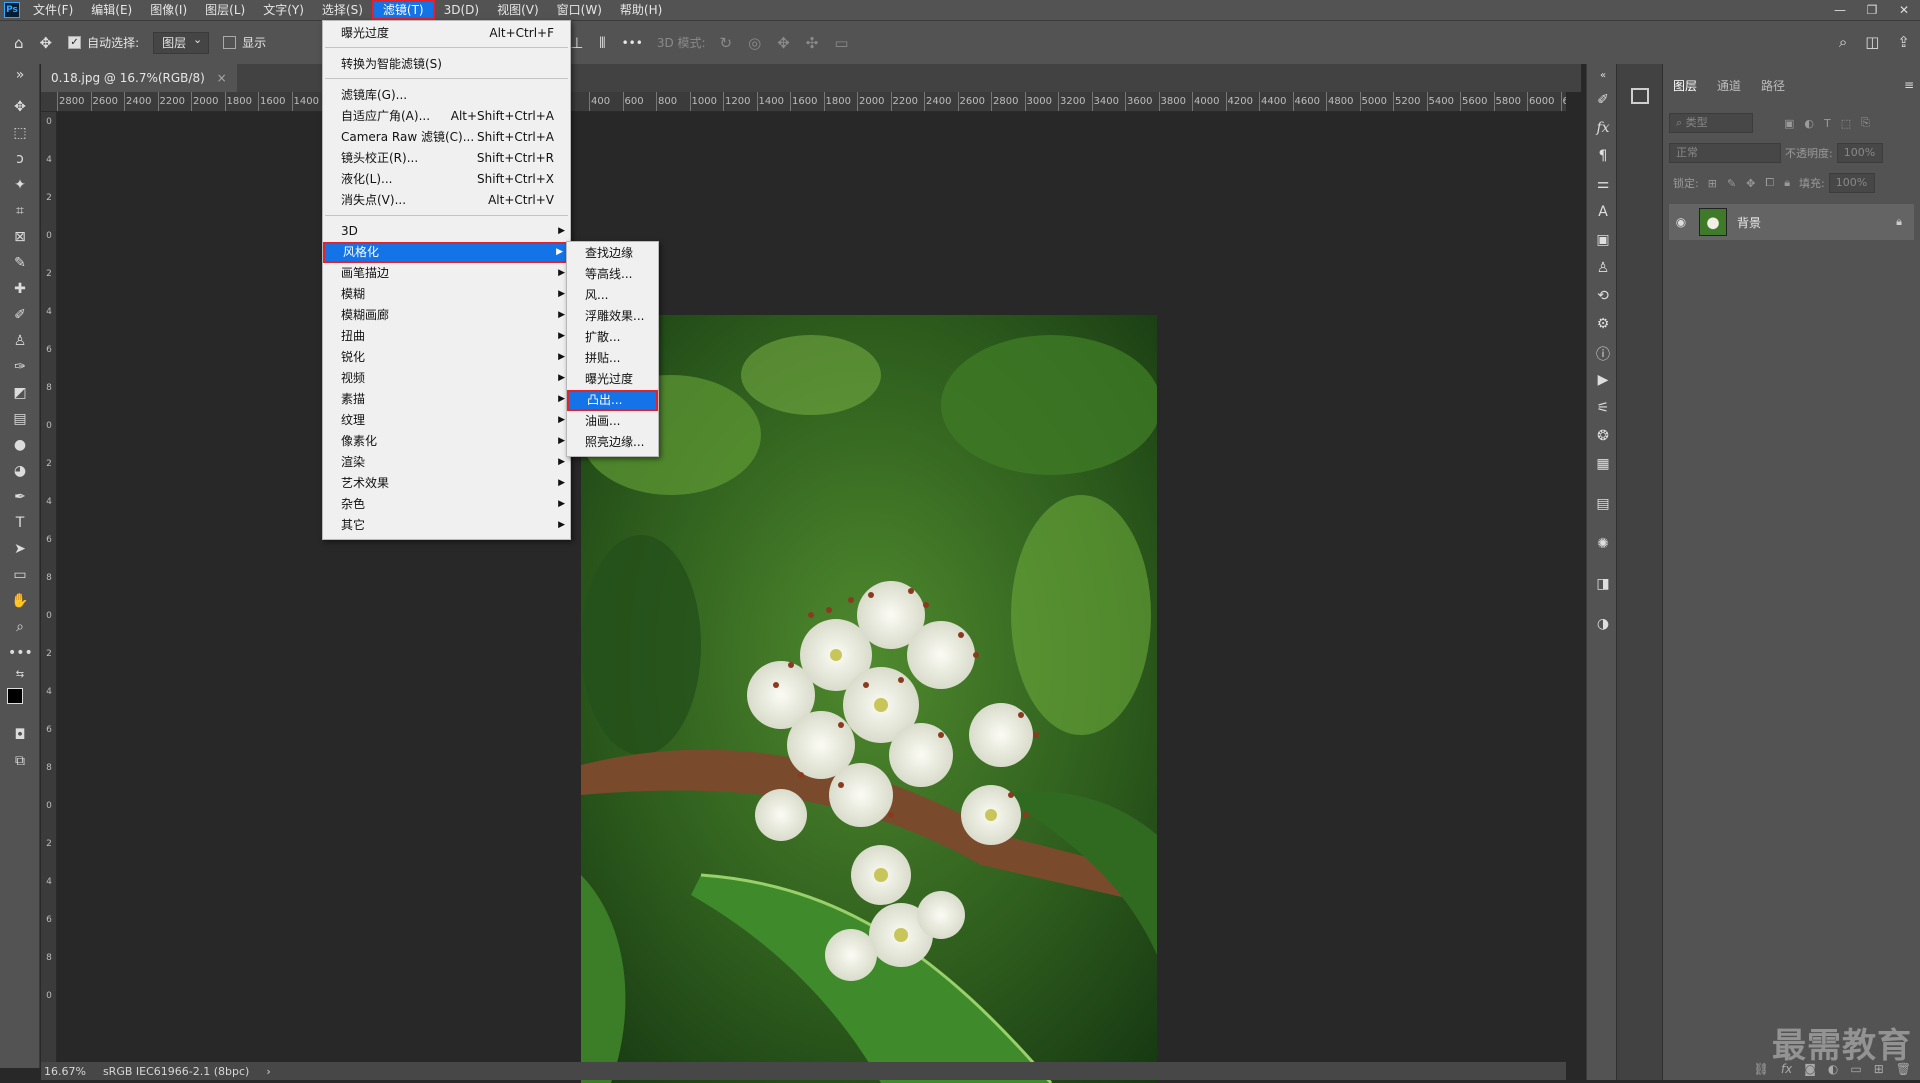 The width and height of the screenshot is (1920, 1083). What do you see at coordinates (446, 294) in the screenshot?
I see `submenu-blur: 模糊 ▶` at bounding box center [446, 294].